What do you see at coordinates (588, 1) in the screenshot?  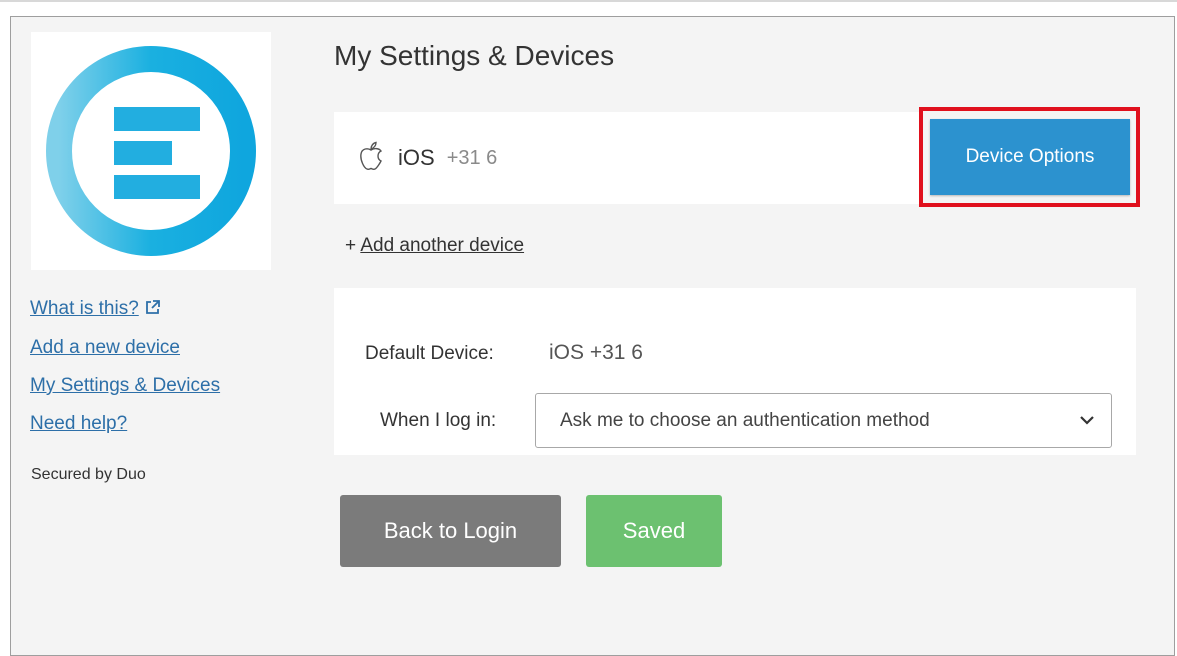 I see `top-border` at bounding box center [588, 1].